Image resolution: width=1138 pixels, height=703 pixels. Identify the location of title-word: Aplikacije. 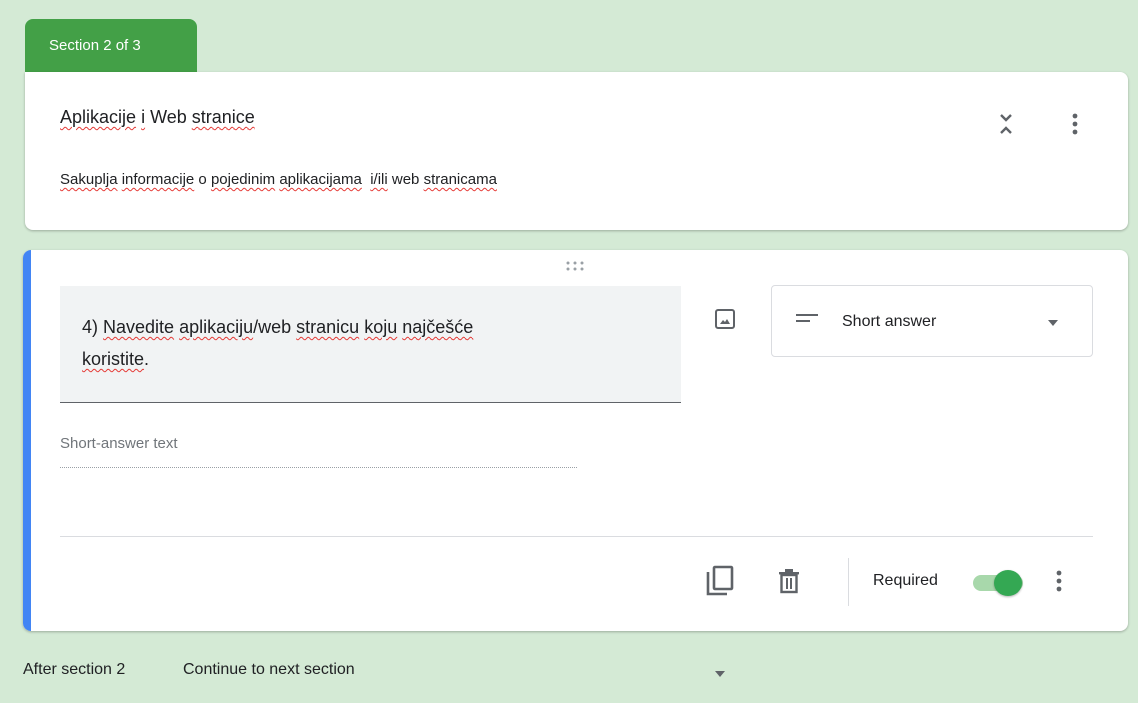
(98, 117).